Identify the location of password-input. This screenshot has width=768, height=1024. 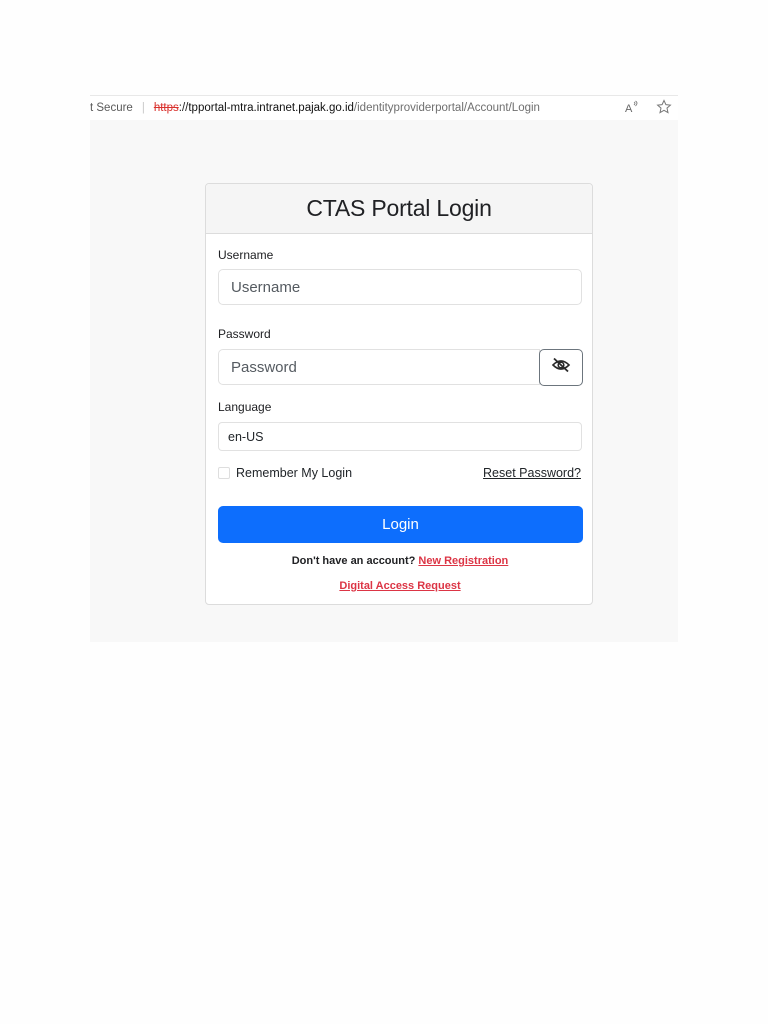
(379, 367).